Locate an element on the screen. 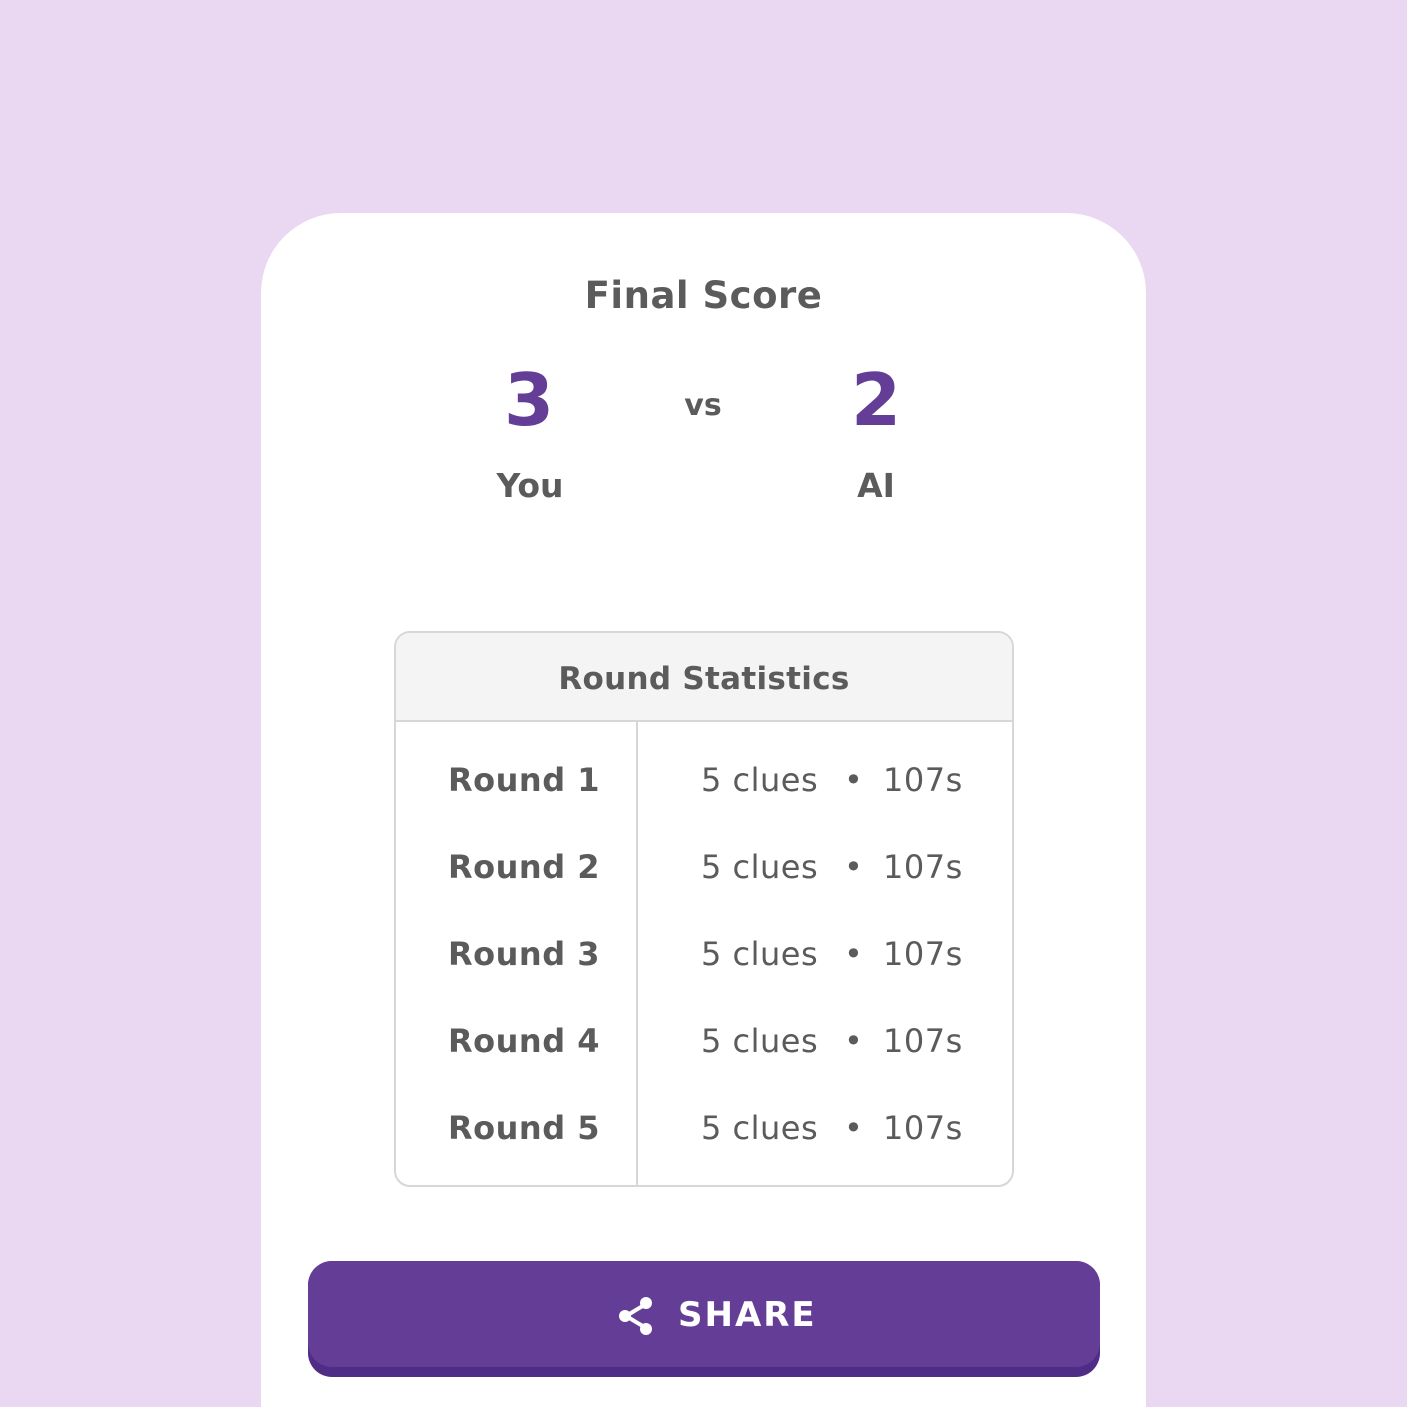 This screenshot has height=1407, width=1407. round-statistics-title: Round Statistics is located at coordinates (704, 679).